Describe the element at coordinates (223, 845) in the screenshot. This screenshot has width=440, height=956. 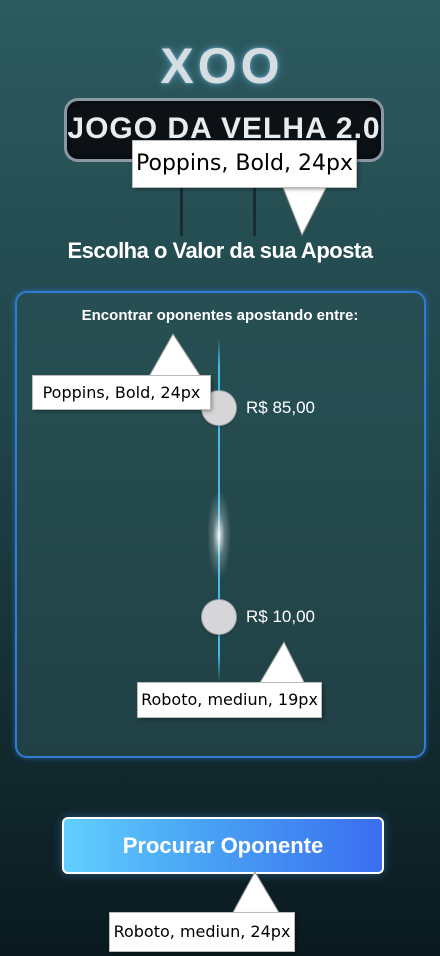
I see `find-opponent-button: Procurar Oponente` at that location.